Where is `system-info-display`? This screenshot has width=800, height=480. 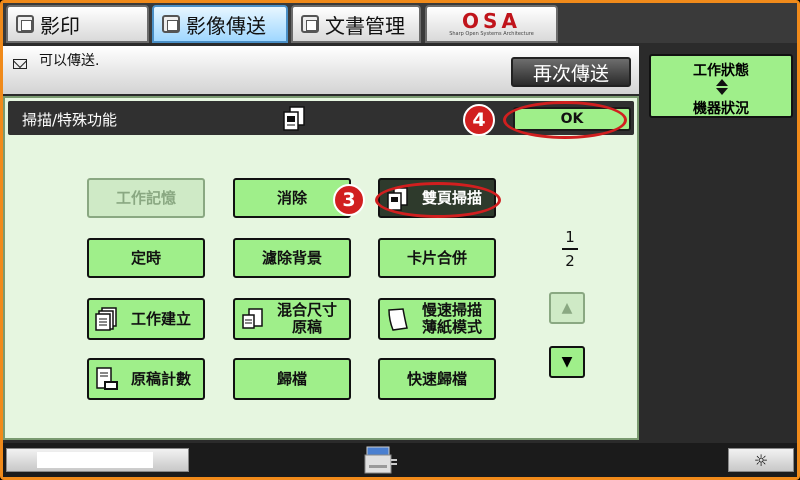 system-info-display is located at coordinates (95, 460).